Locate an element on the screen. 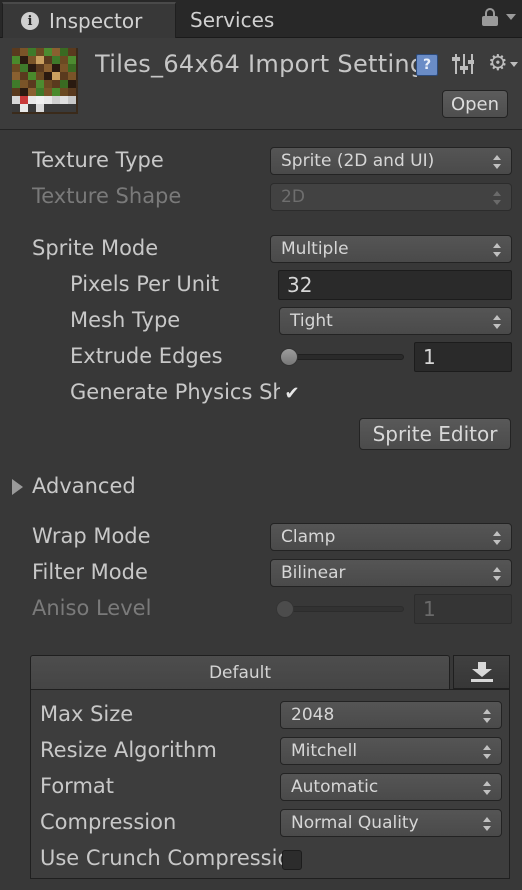  info-icon: i is located at coordinates (30, 21).